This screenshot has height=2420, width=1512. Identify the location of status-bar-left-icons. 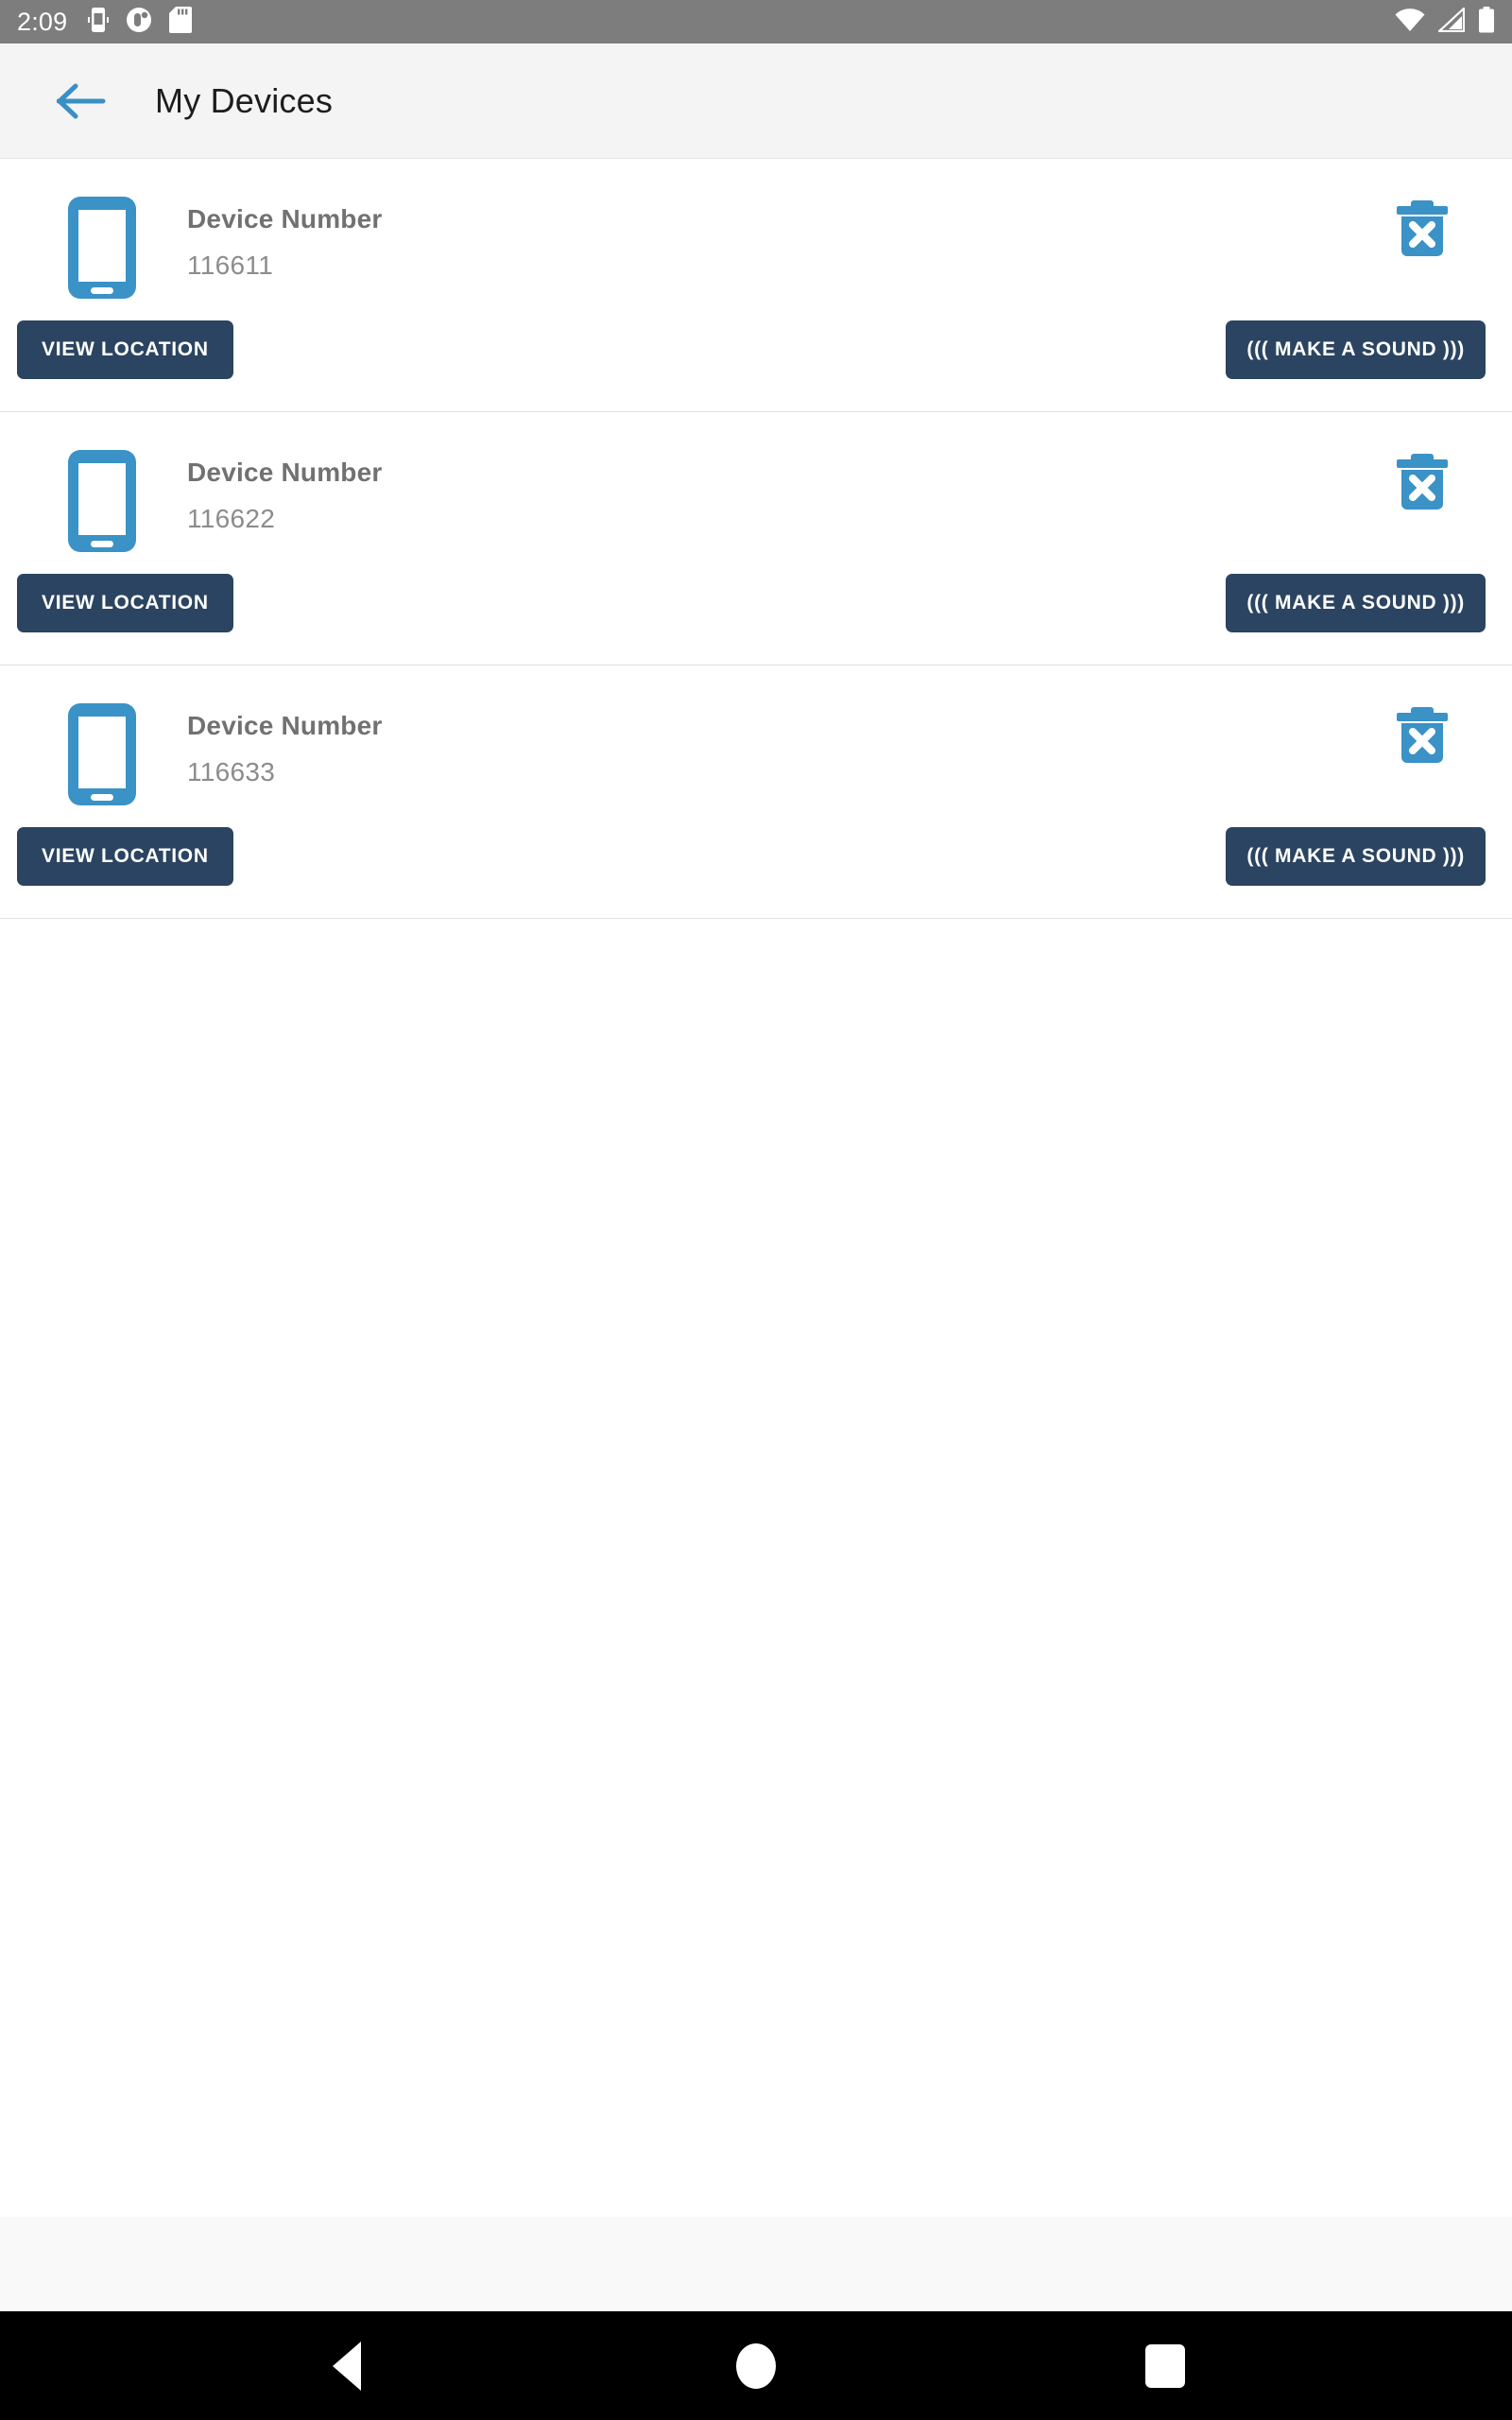
(140, 22).